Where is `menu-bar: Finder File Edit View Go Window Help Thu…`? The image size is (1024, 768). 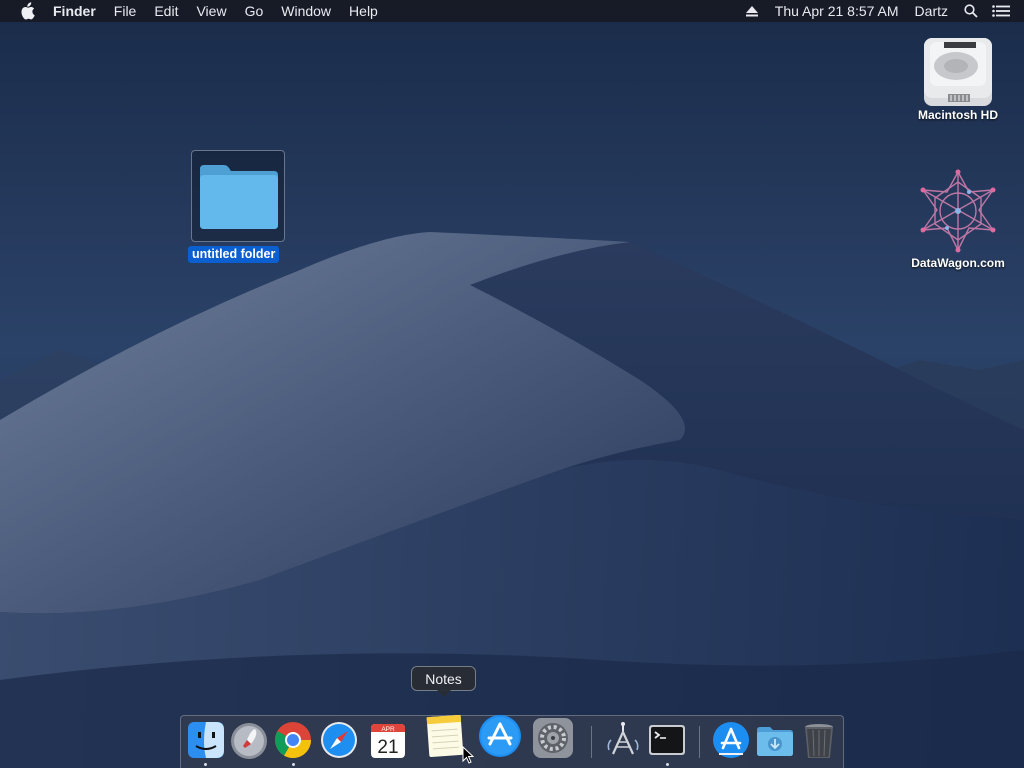
menu-bar: Finder File Edit View Go Window Help Thu… is located at coordinates (512, 11).